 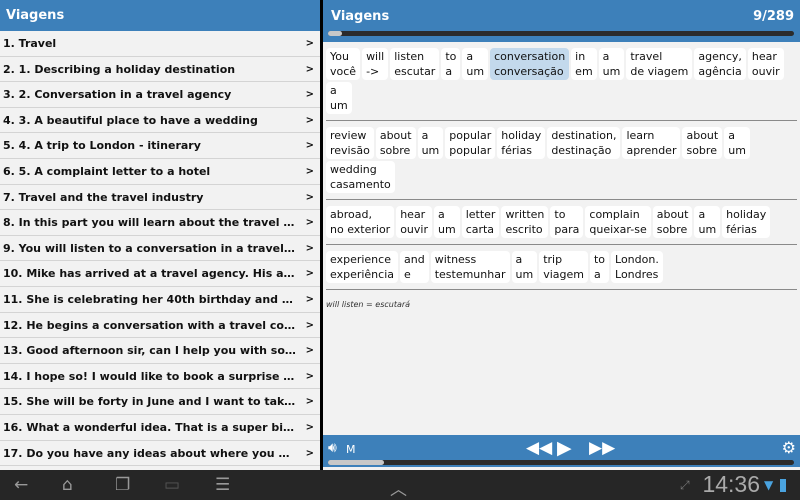 What do you see at coordinates (449, 71) in the screenshot?
I see `portuguese-word: a` at bounding box center [449, 71].